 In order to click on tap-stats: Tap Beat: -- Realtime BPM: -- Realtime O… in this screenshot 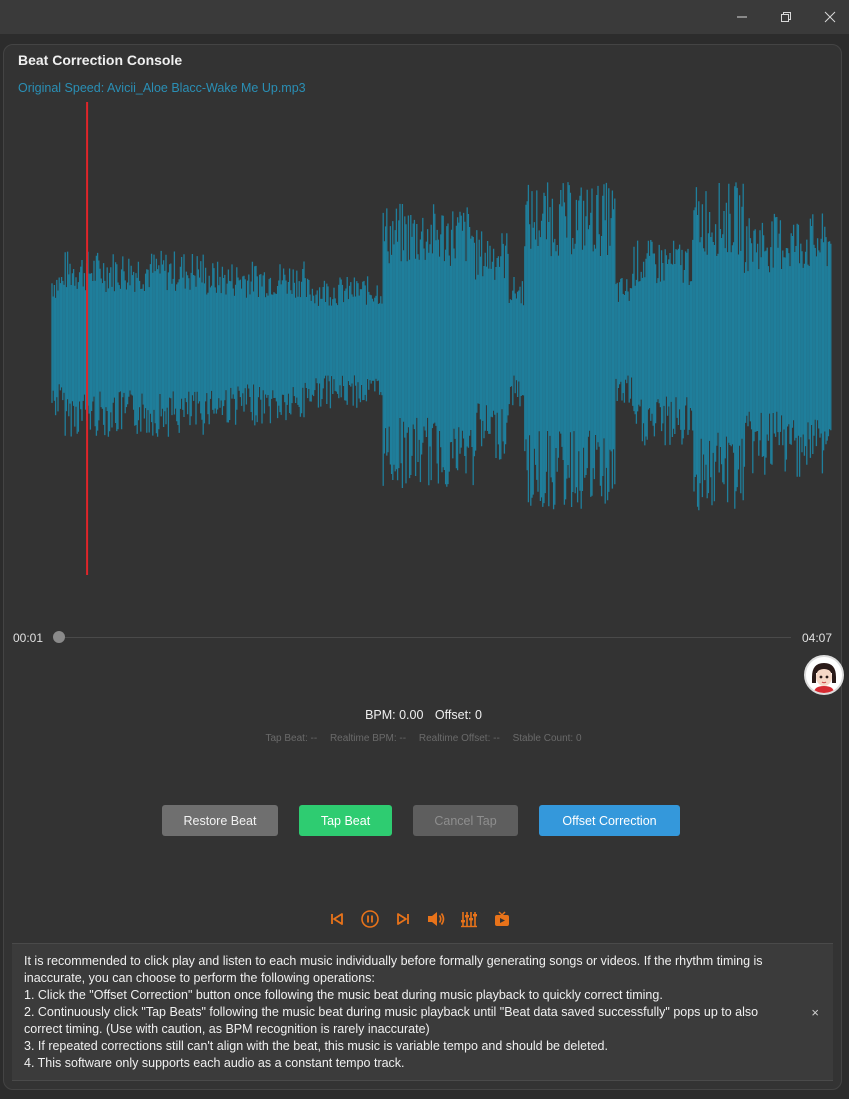, I will do `click(423, 738)`.